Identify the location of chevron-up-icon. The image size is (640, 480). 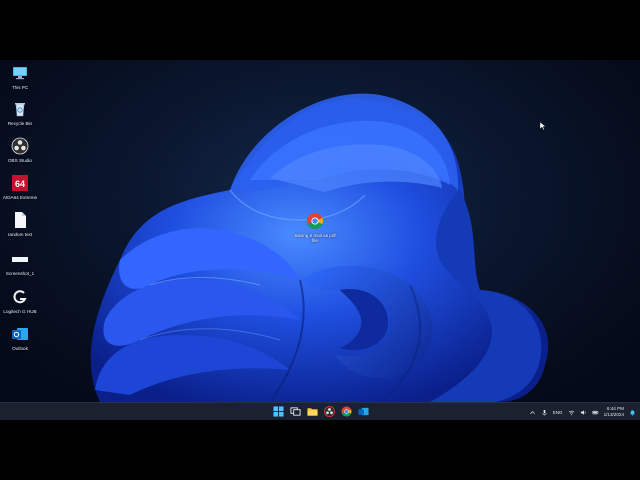
(532, 412).